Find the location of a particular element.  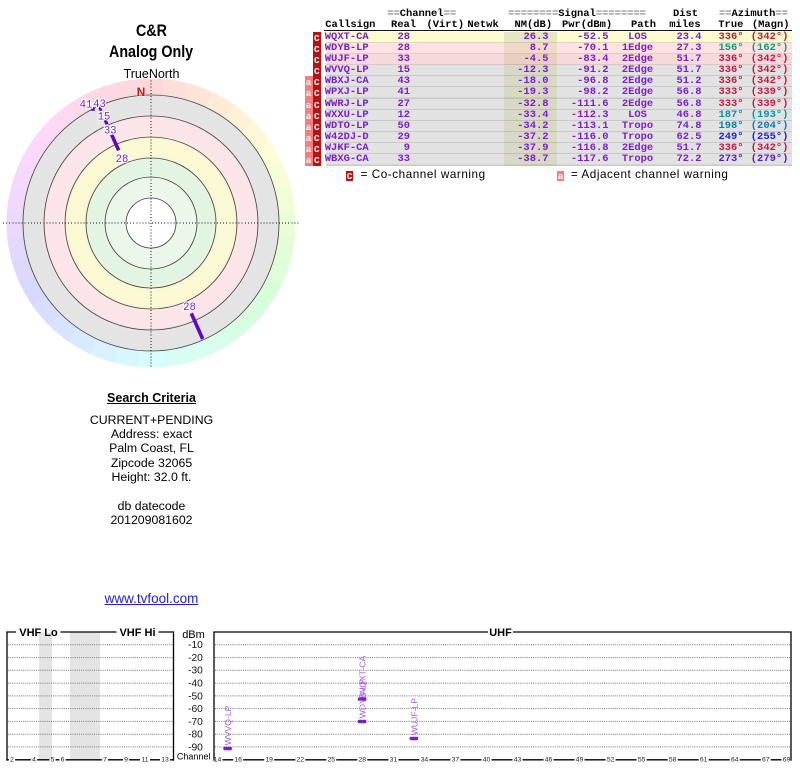

svg-text: -50 is located at coordinates (195, 696).